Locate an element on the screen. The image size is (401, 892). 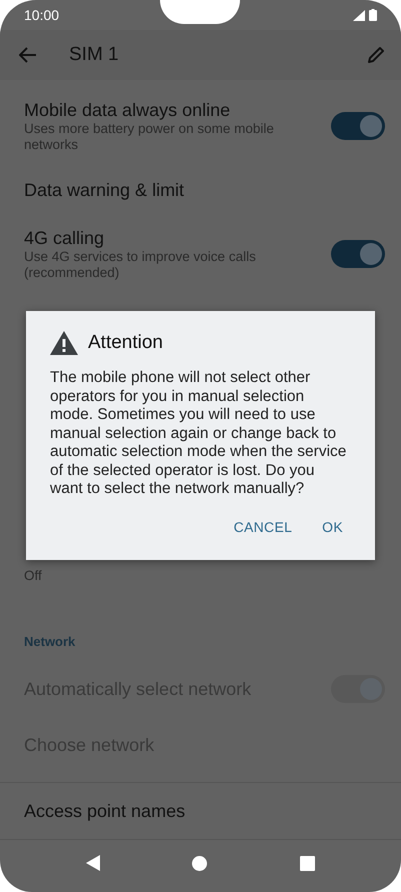
dialog-message: The mobile phone will not select other operators for you in manual selection mode. Sometimes you will need to use manual selection again or change back to automatic selection mode when the service of the selected operator is lost. Do you want to select the network manually? is located at coordinates (199, 433).